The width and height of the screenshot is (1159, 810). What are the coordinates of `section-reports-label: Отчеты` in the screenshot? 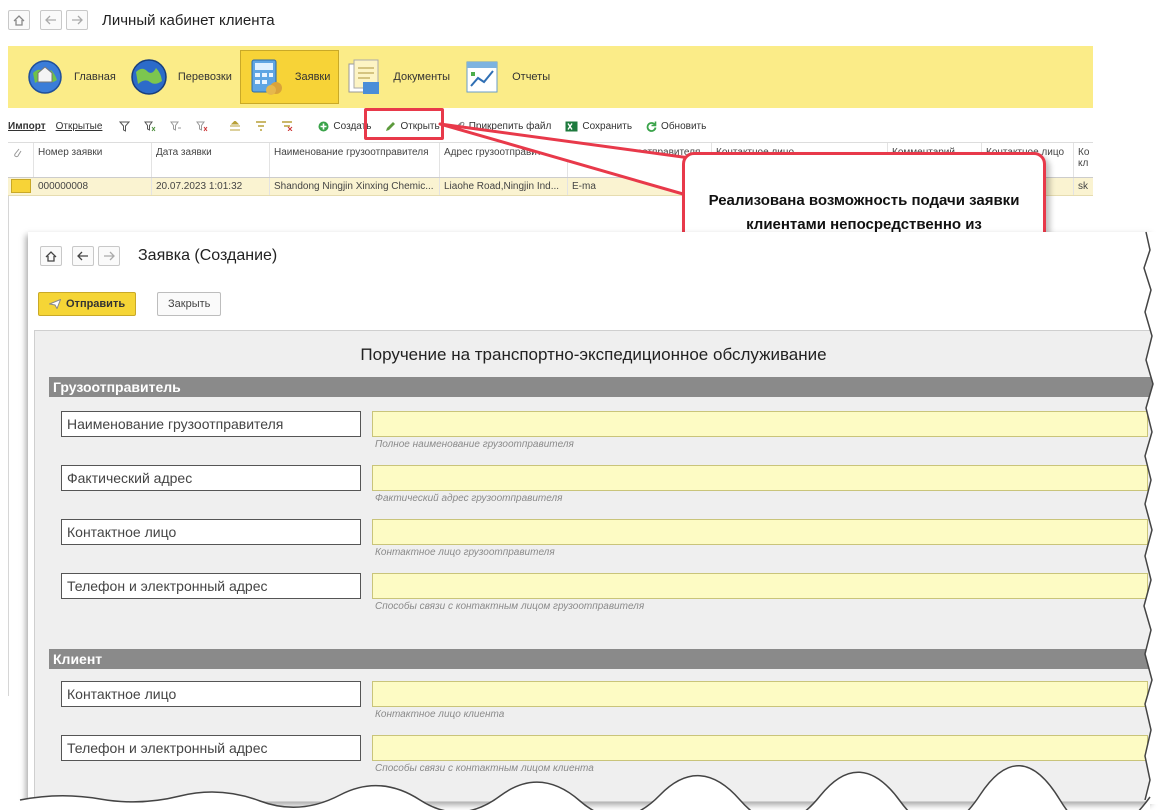 It's located at (531, 77).